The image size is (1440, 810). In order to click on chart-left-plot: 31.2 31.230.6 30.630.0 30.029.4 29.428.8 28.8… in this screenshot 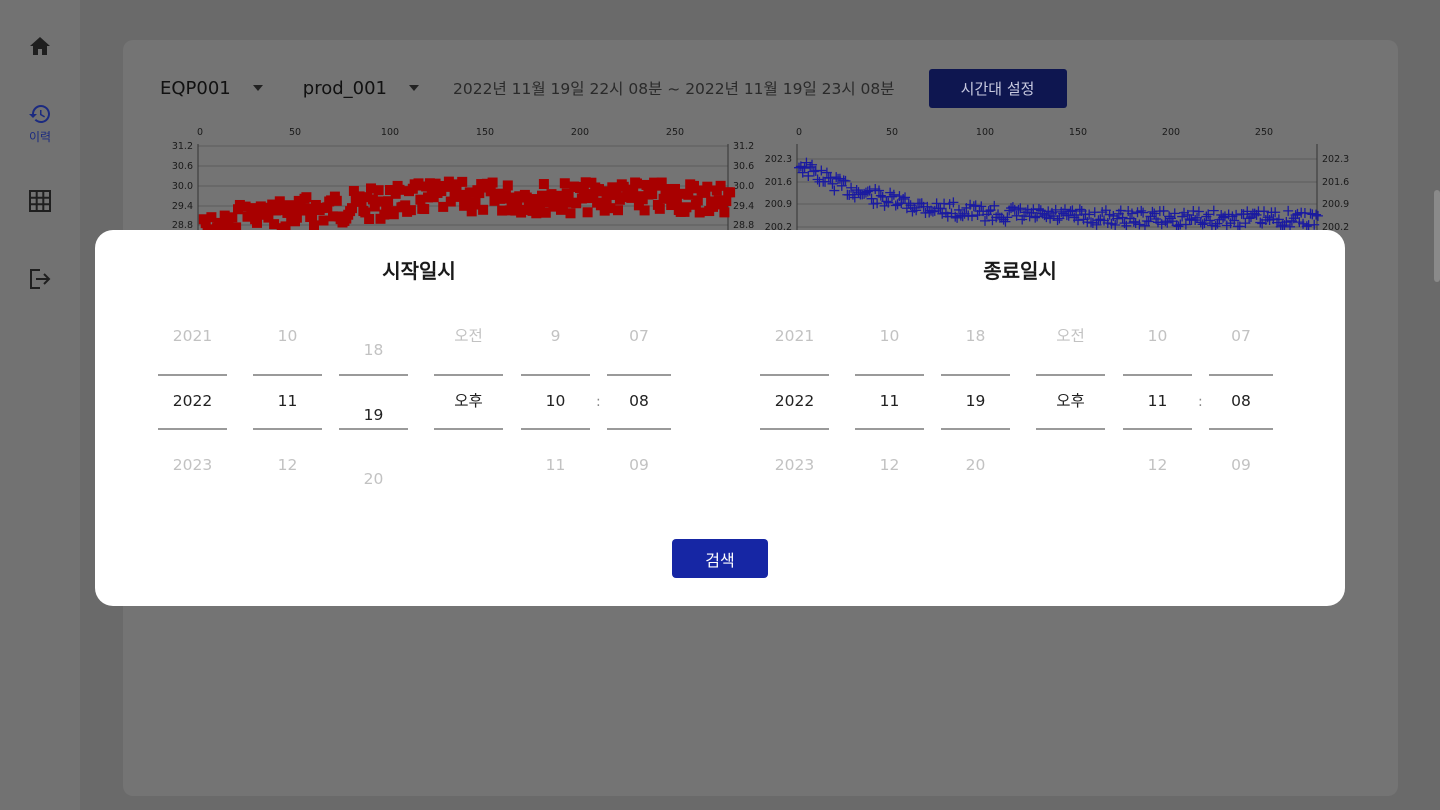, I will do `click(463, 181)`.